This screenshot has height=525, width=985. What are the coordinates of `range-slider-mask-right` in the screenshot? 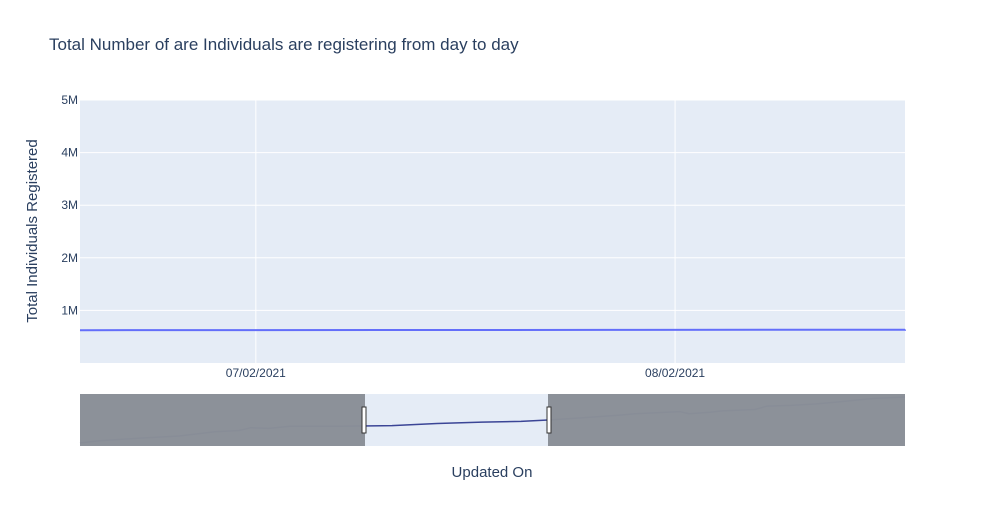 It's located at (726, 420).